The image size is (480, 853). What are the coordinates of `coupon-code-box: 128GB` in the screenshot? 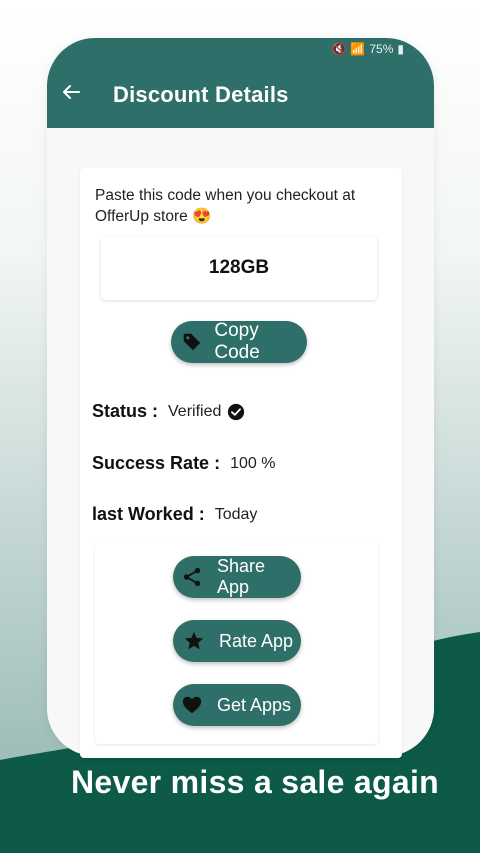 It's located at (239, 268).